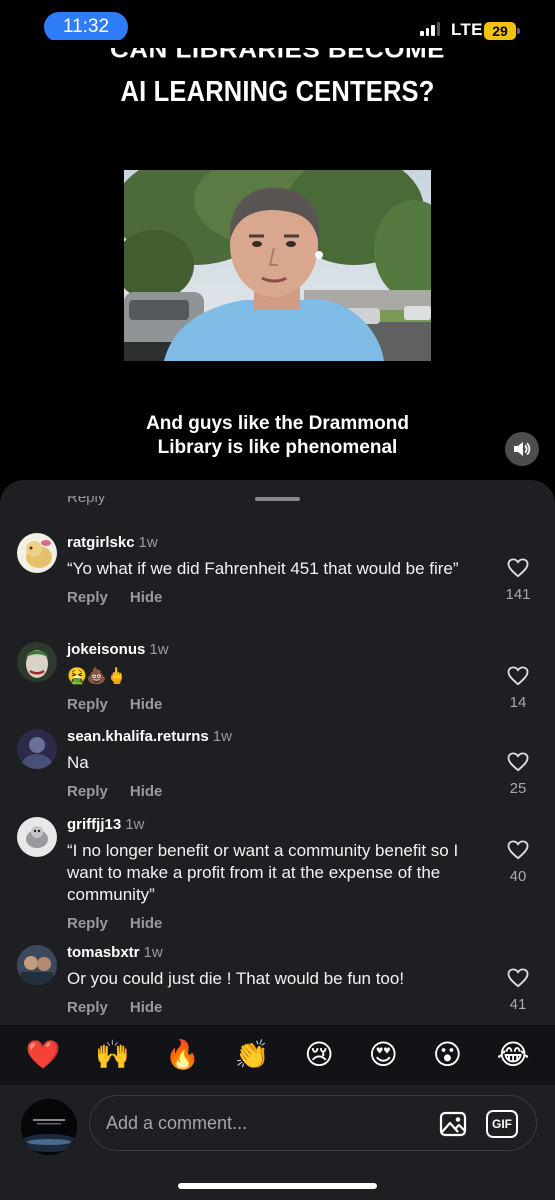  What do you see at coordinates (518, 862) in the screenshot?
I see `like-button: 40` at bounding box center [518, 862].